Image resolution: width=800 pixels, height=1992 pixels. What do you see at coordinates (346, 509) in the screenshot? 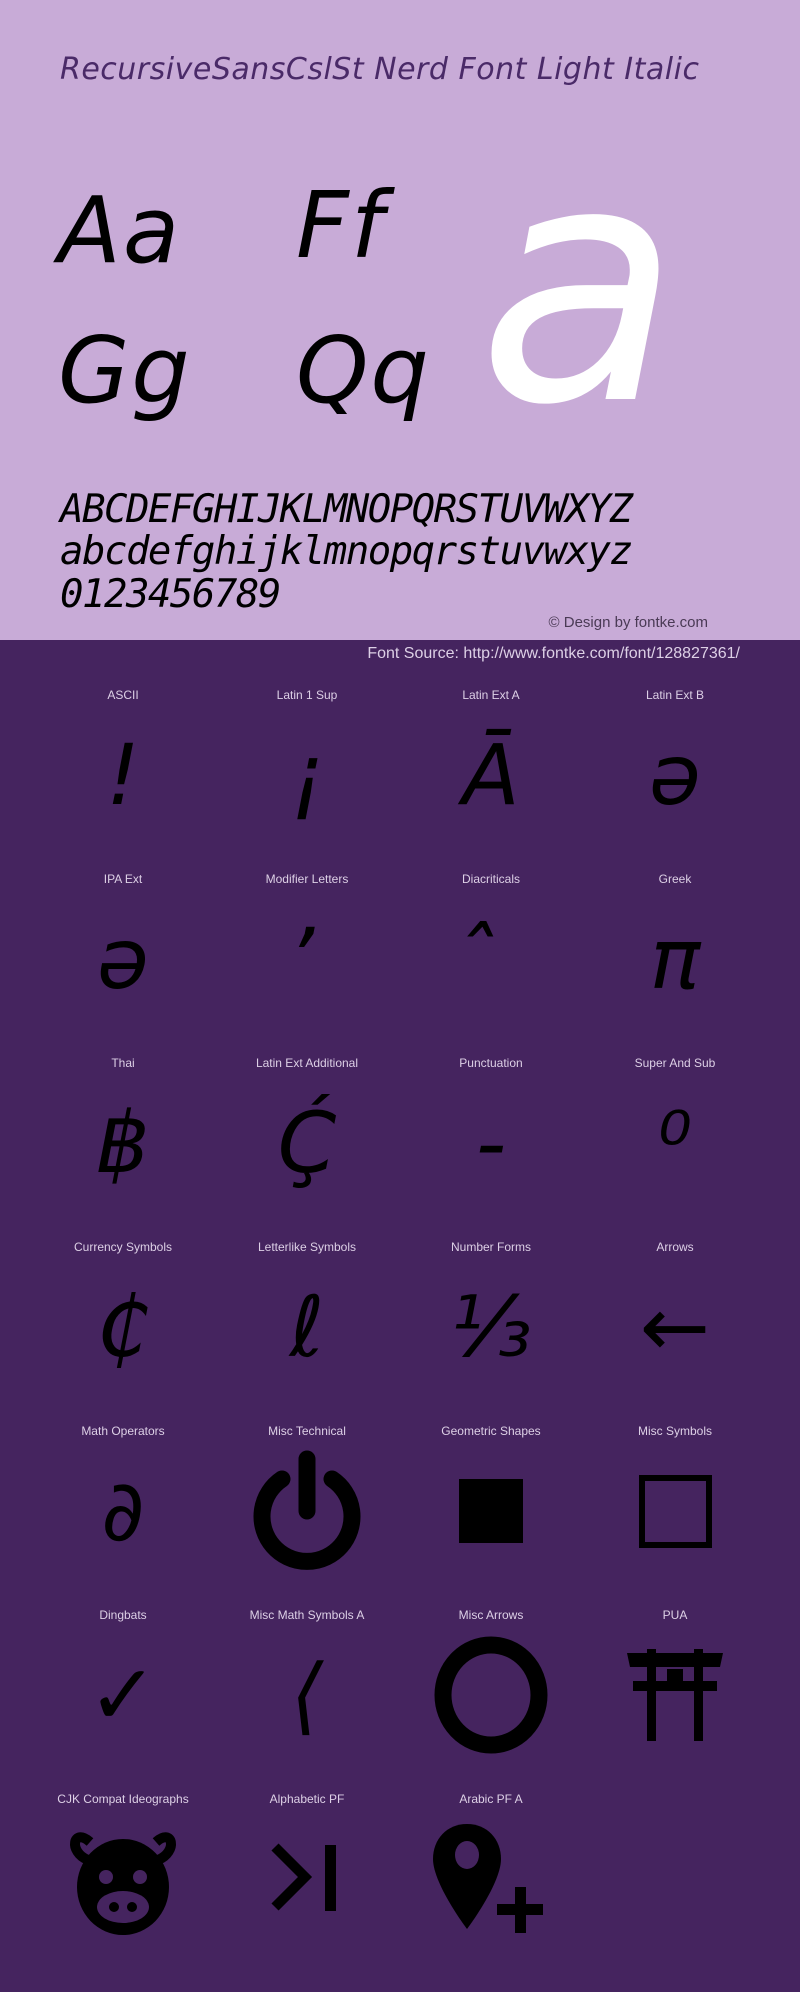
I see `uppercase-sample: ABCDEFGHIJKLMNOPQRSTUVWXYZ` at bounding box center [346, 509].